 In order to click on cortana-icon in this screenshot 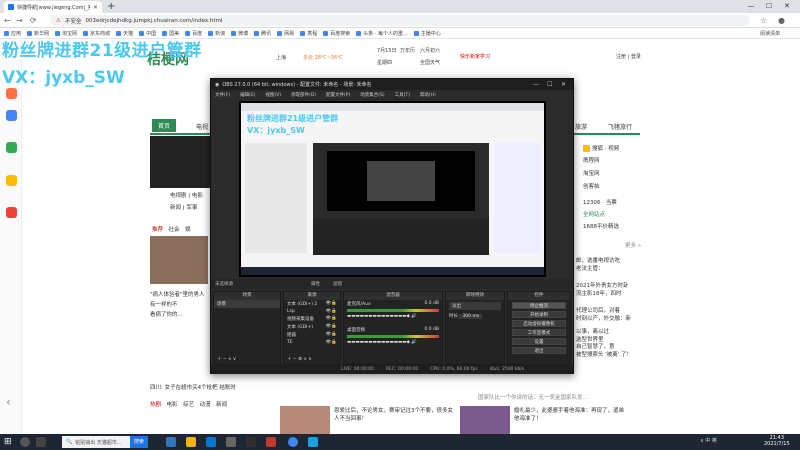, I will do `click(25, 442)`.